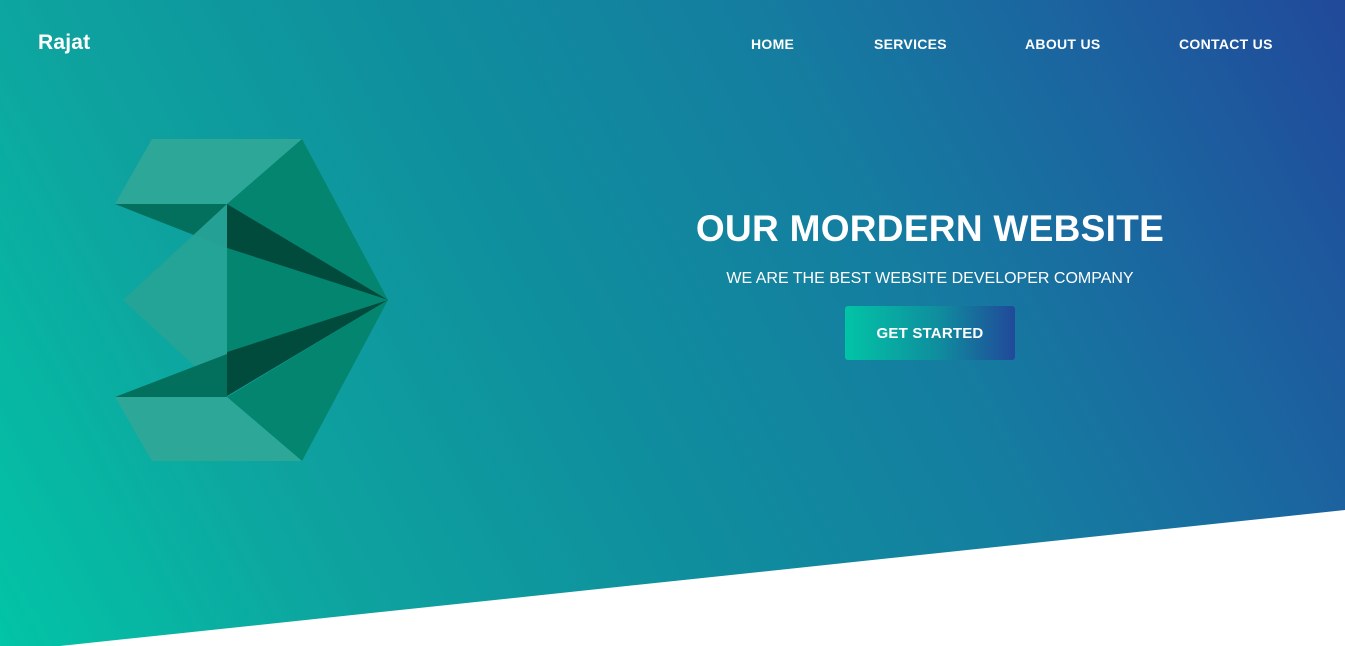 This screenshot has height=646, width=1345. What do you see at coordinates (171, 375) in the screenshot?
I see `logo-lower-shadow-face` at bounding box center [171, 375].